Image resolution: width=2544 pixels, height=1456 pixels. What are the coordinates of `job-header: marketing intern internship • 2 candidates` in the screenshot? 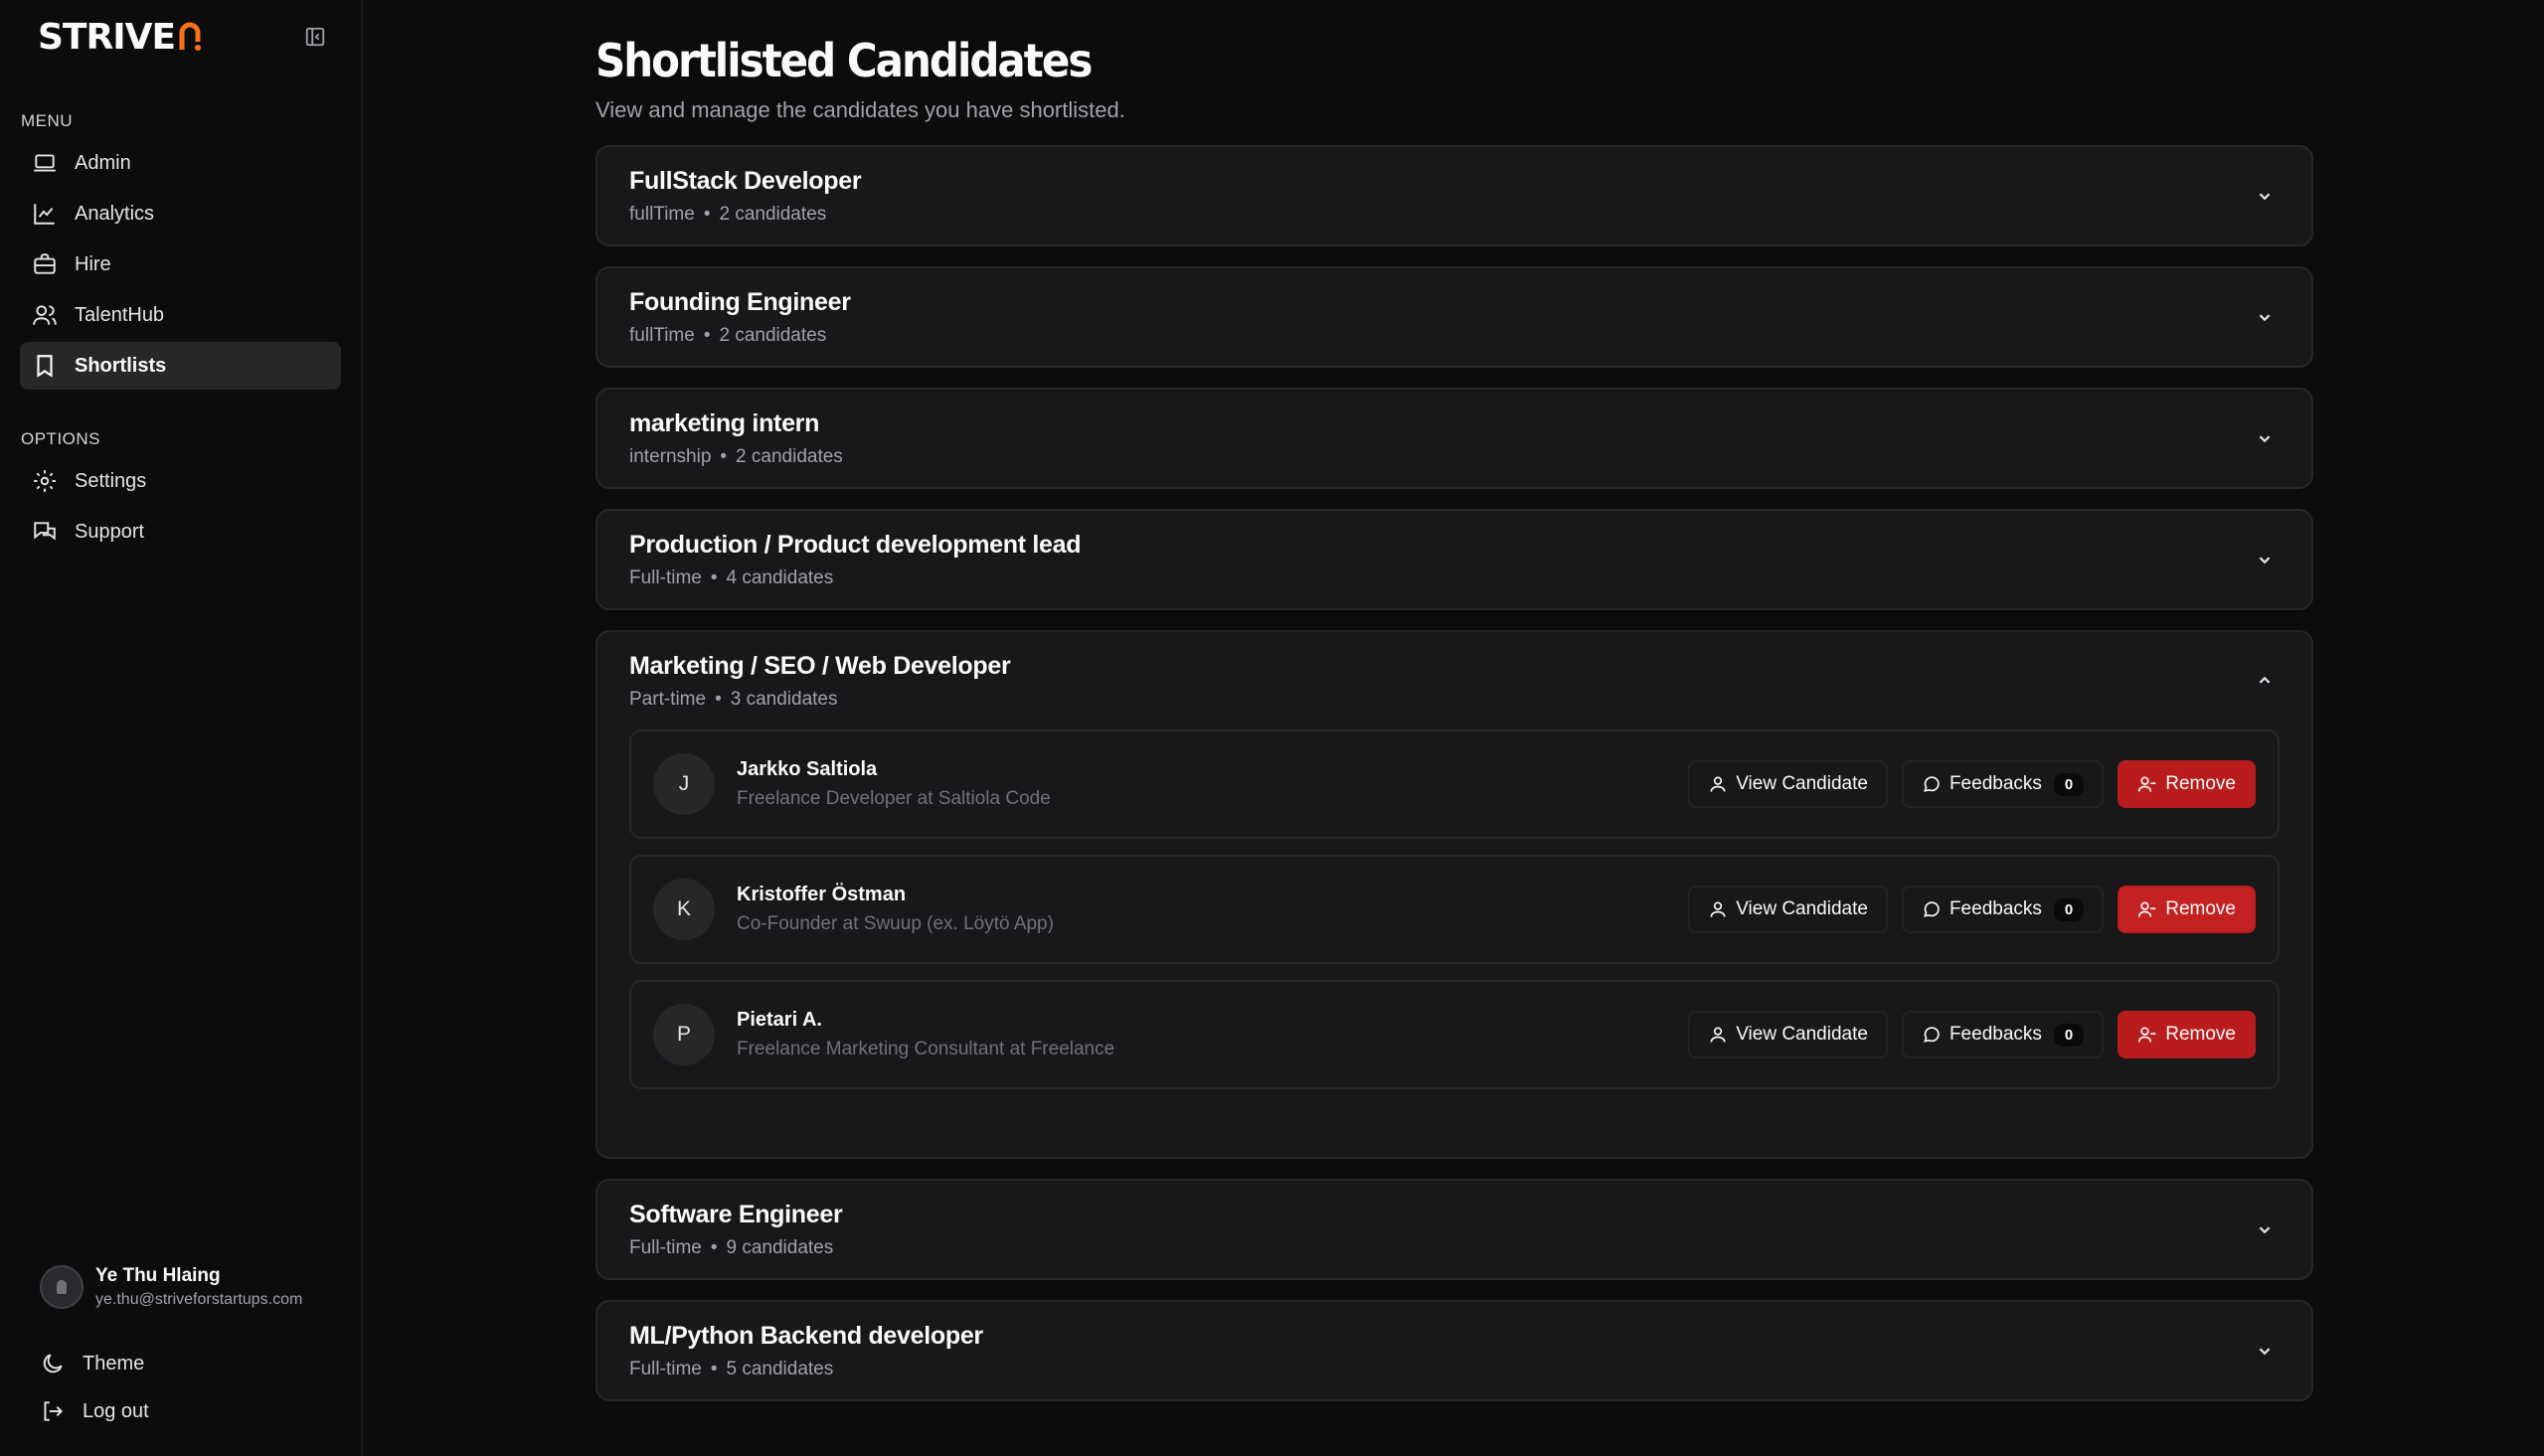 It's located at (1454, 438).